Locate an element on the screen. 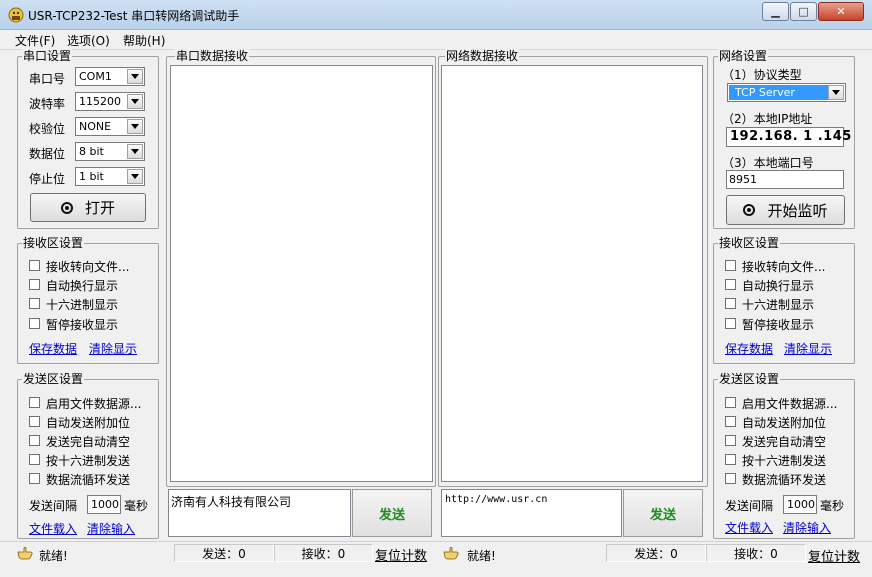 Image resolution: width=872 pixels, height=577 pixels. protocol-select: TCP Server is located at coordinates (786, 92).